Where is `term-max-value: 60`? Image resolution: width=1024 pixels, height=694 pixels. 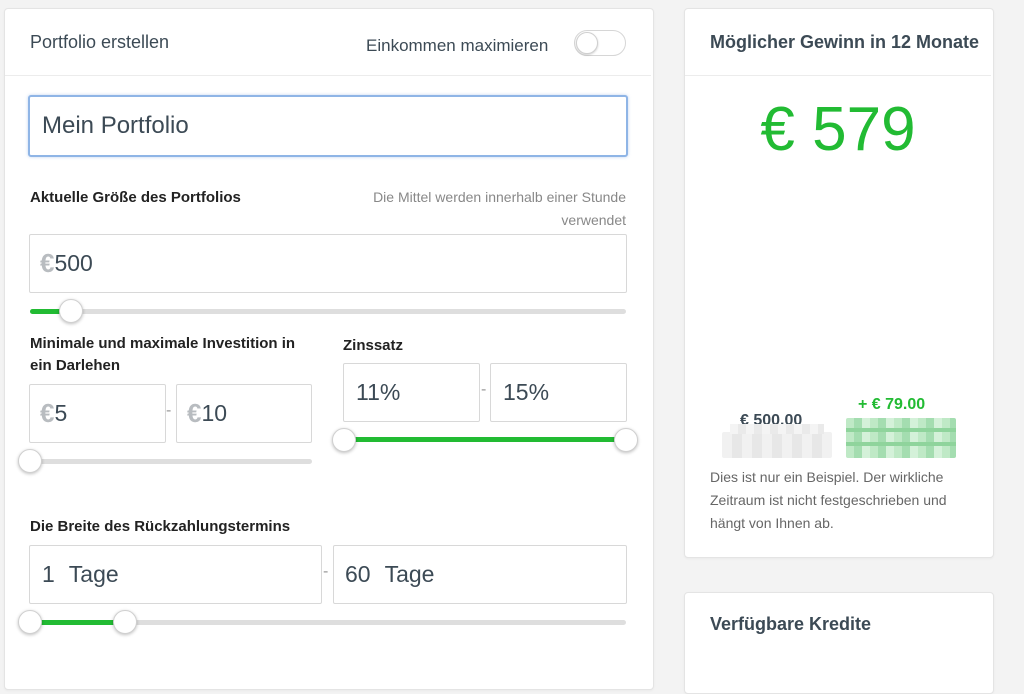
term-max-value: 60 is located at coordinates (358, 574).